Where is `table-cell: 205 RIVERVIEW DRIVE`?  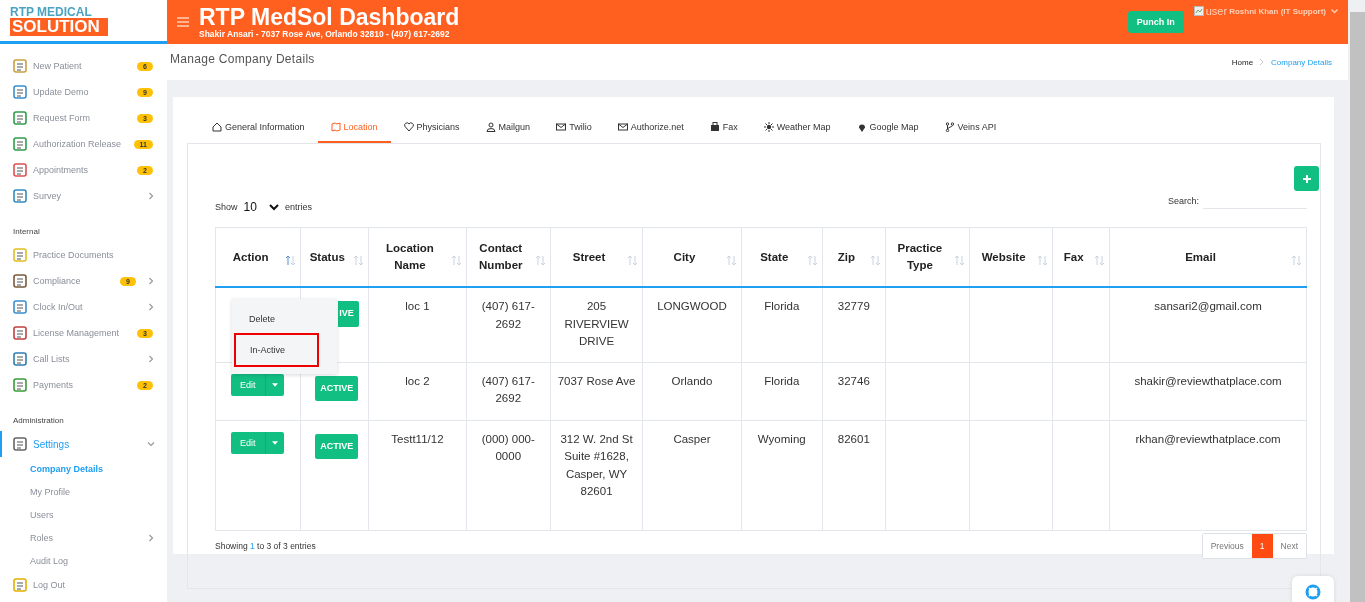 table-cell: 205 RIVERVIEW DRIVE is located at coordinates (596, 323).